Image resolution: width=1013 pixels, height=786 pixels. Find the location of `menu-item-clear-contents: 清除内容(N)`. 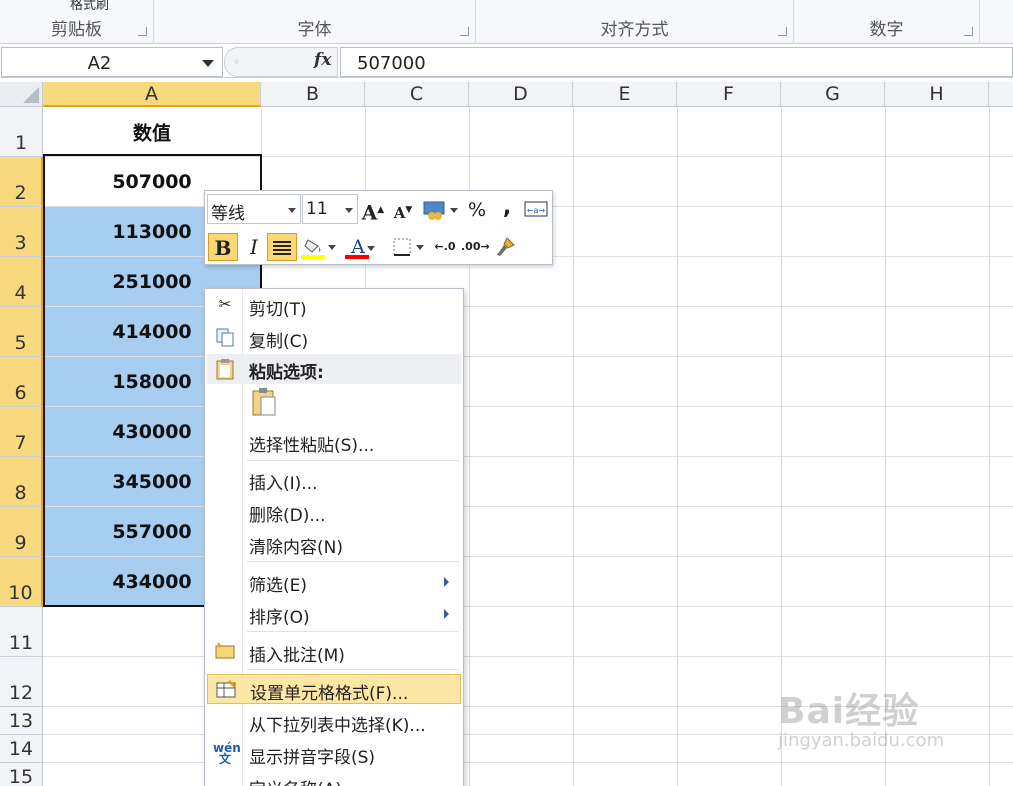

menu-item-clear-contents: 清除内容(N) is located at coordinates (334, 544).